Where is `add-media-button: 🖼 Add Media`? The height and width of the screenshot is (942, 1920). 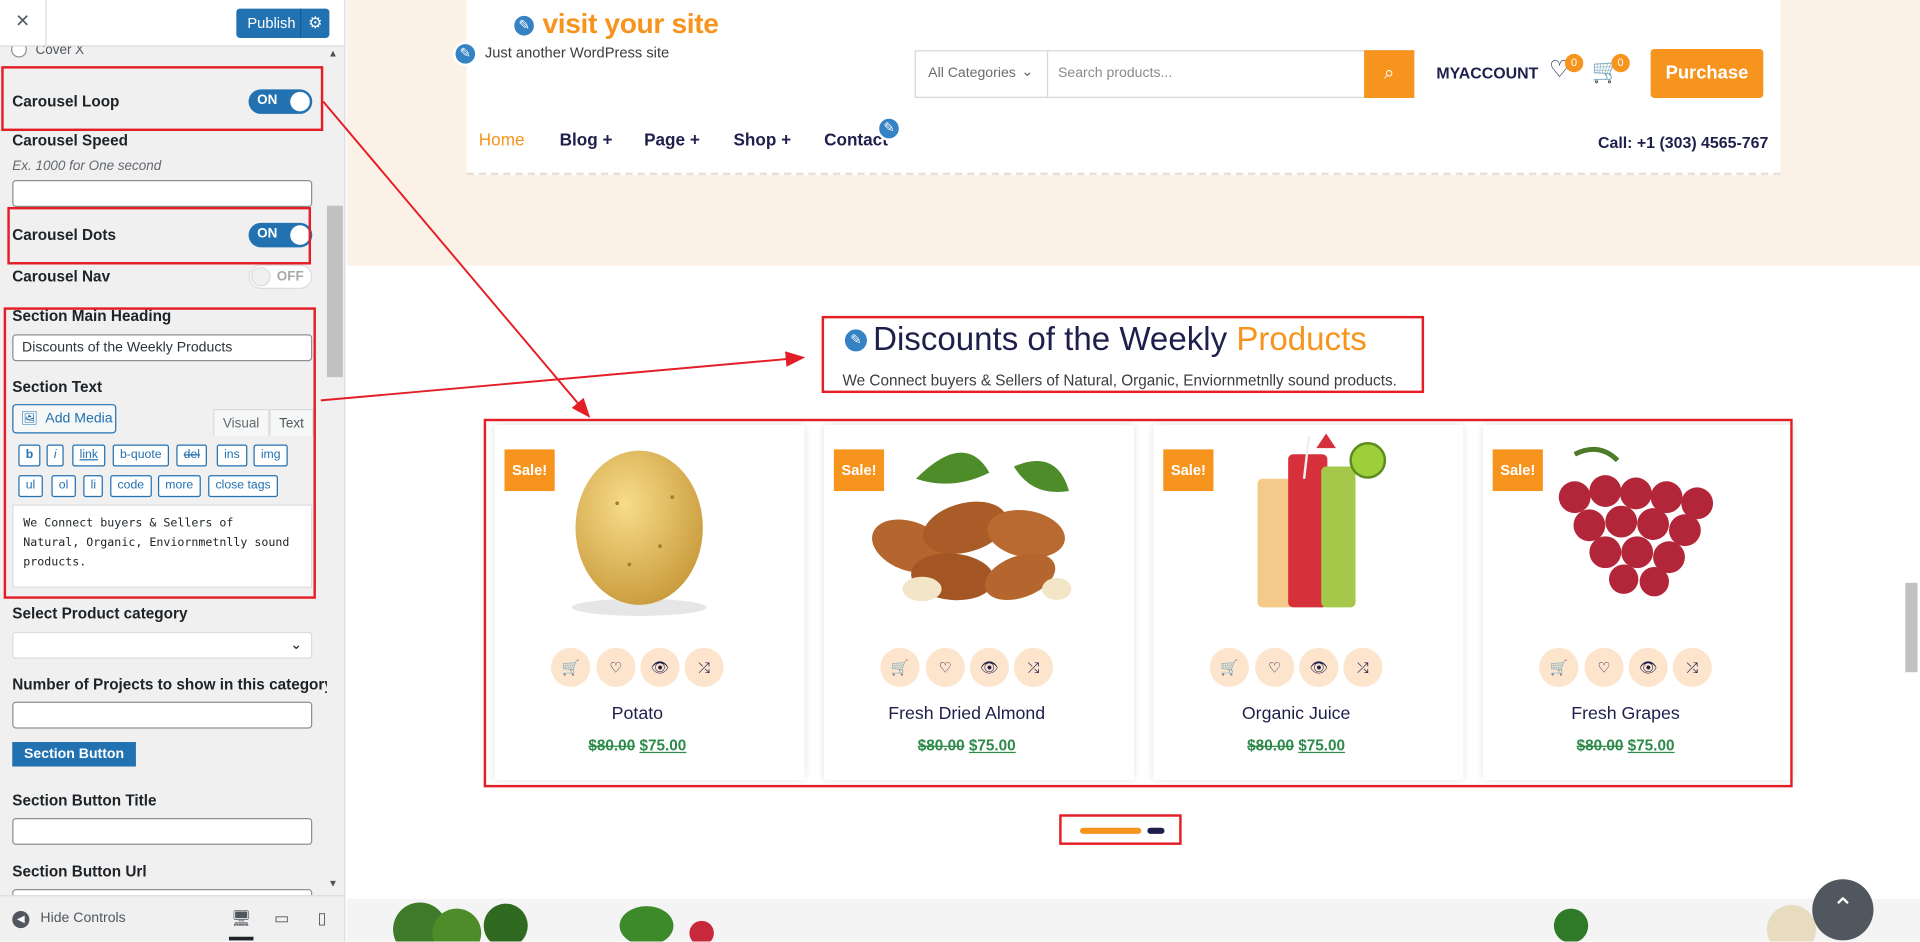 add-media-button: 🖼 Add Media is located at coordinates (64, 419).